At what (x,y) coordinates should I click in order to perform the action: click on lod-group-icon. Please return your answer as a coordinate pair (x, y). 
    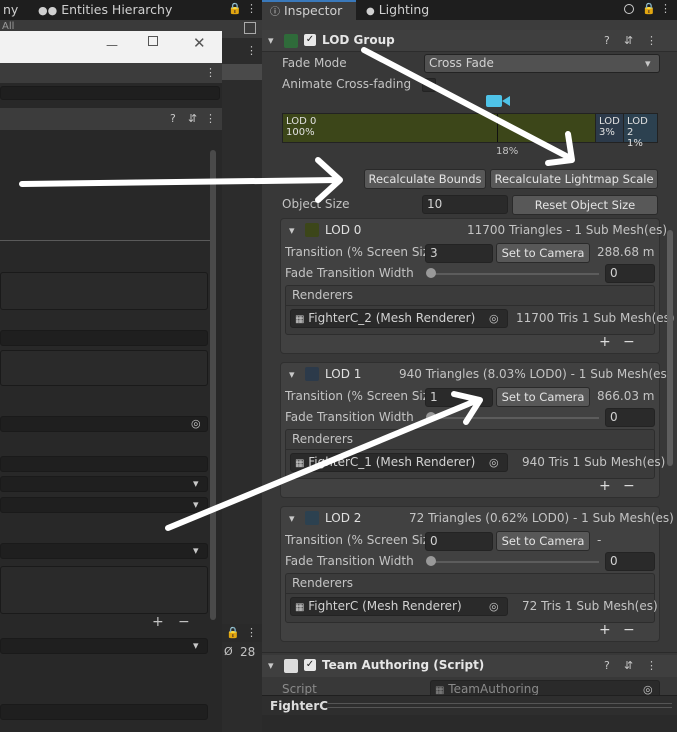
    Looking at the image, I should click on (291, 41).